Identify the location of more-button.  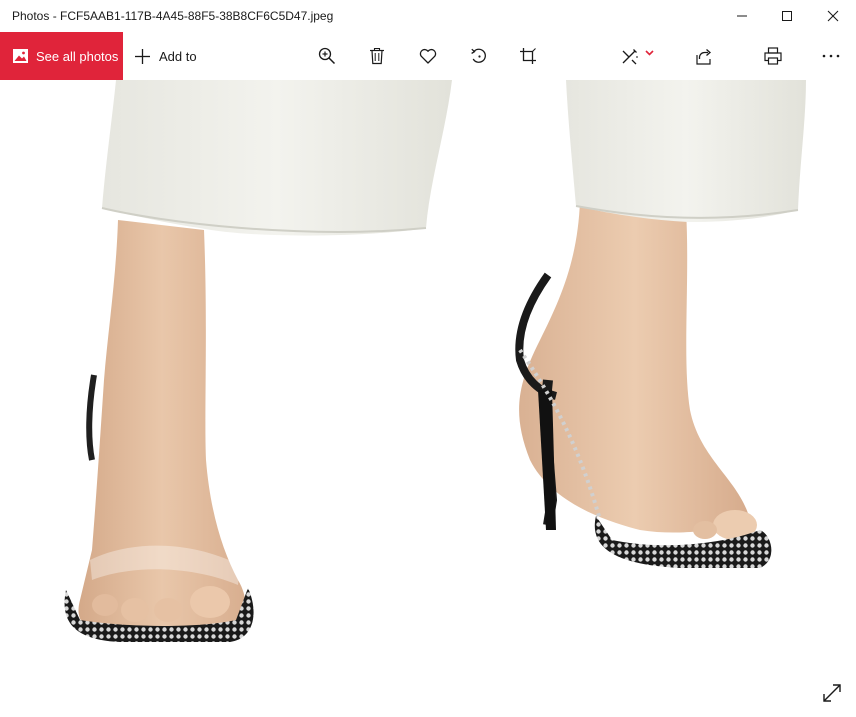
(831, 56).